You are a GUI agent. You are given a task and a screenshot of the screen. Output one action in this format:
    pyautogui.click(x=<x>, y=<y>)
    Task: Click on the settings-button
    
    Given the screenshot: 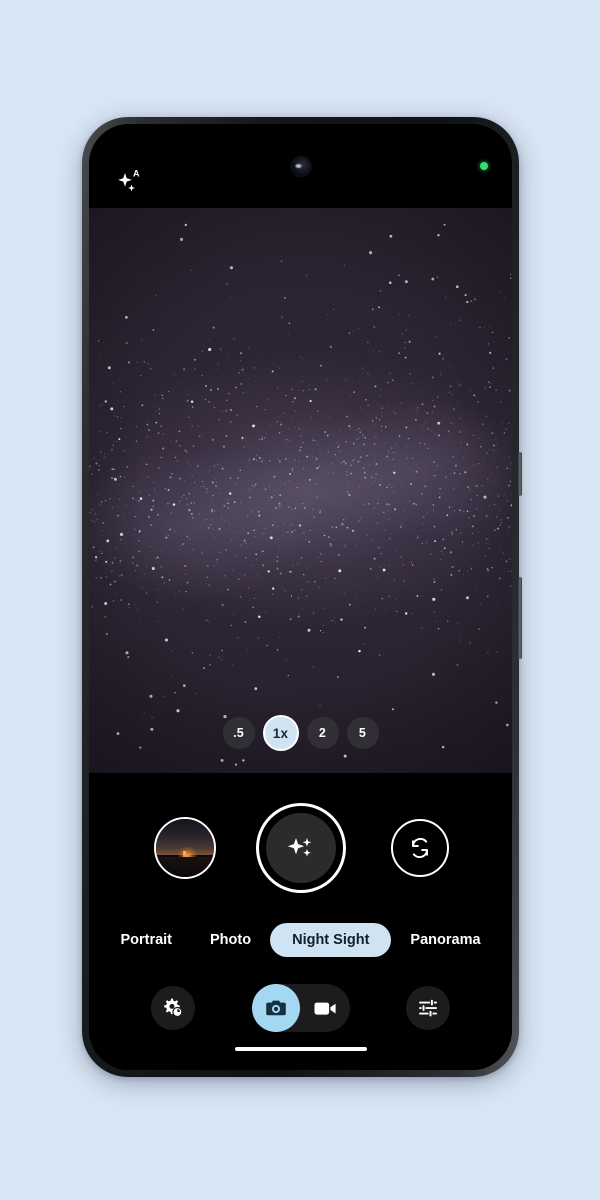 What is the action you would take?
    pyautogui.click(x=173, y=1008)
    